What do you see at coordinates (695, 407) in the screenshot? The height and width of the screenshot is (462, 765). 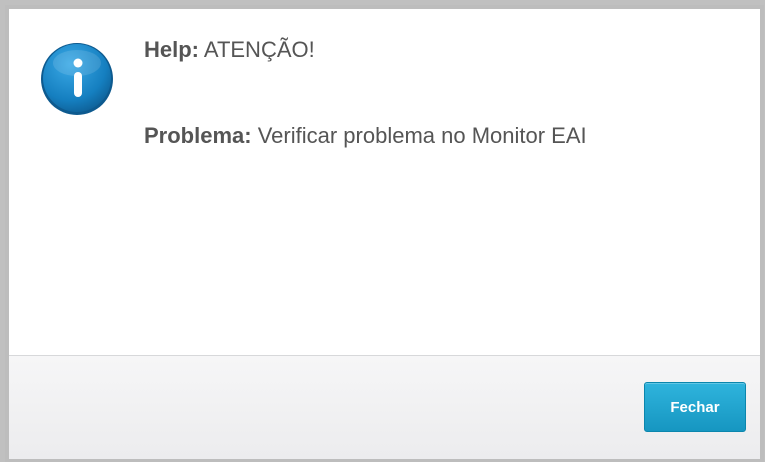 I see `close-button: Fechar` at bounding box center [695, 407].